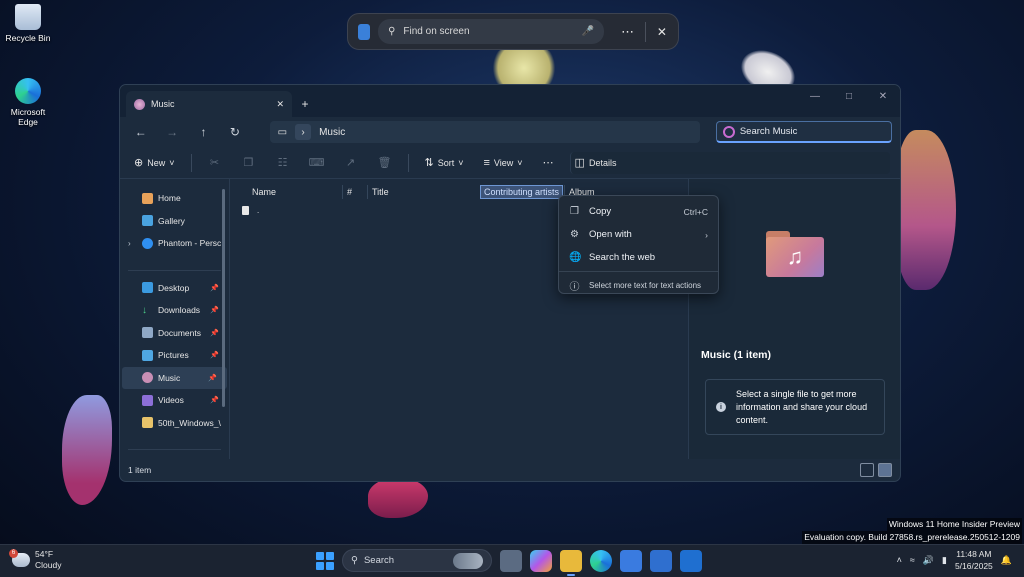 The image size is (1024, 577). I want to click on desktop-icon-edge: Microsoft Edge, so click(28, 102).